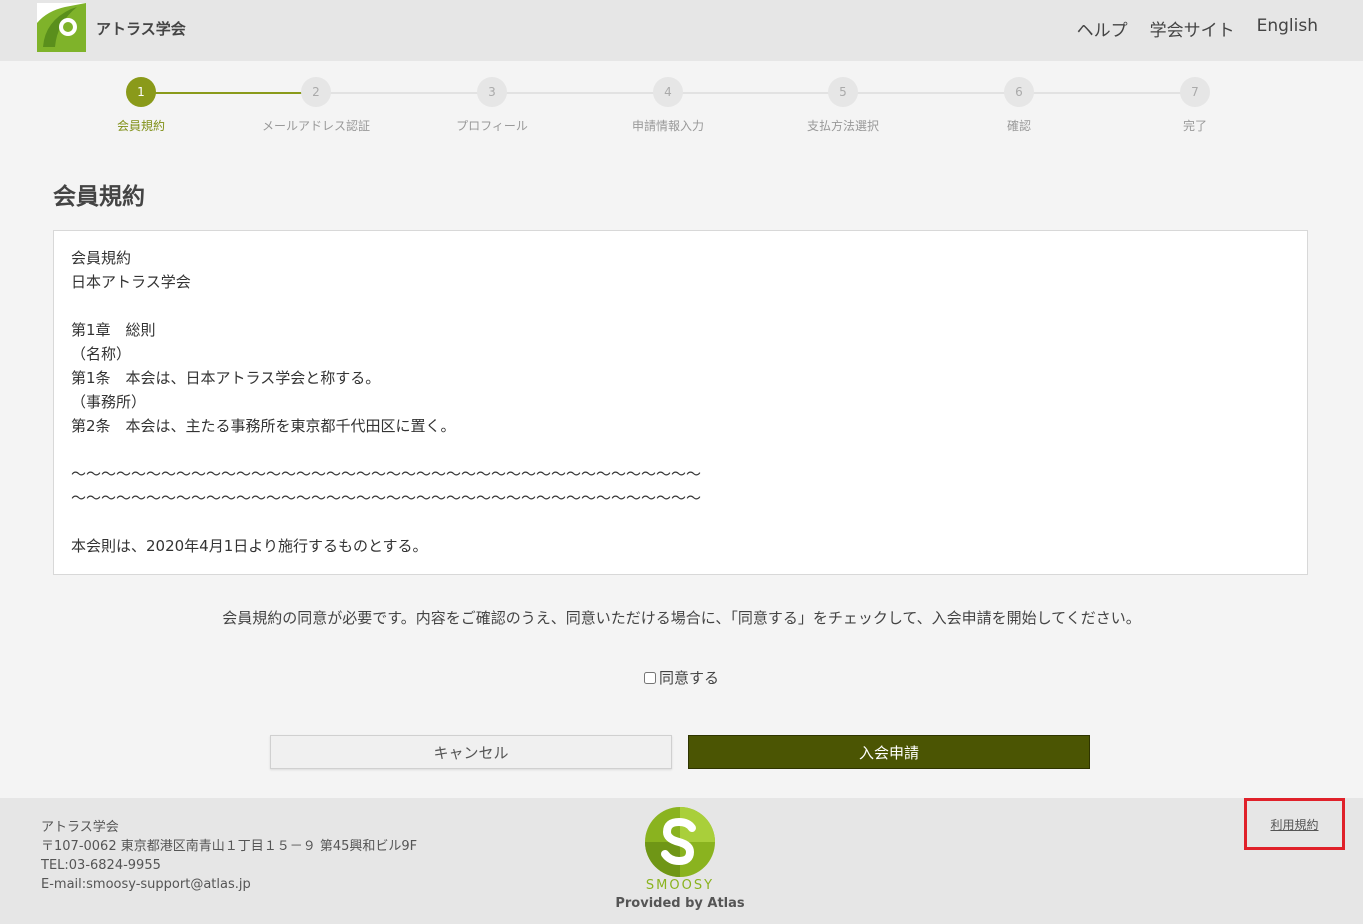 The image size is (1363, 924). What do you see at coordinates (668, 92) in the screenshot?
I see `step-number: 4` at bounding box center [668, 92].